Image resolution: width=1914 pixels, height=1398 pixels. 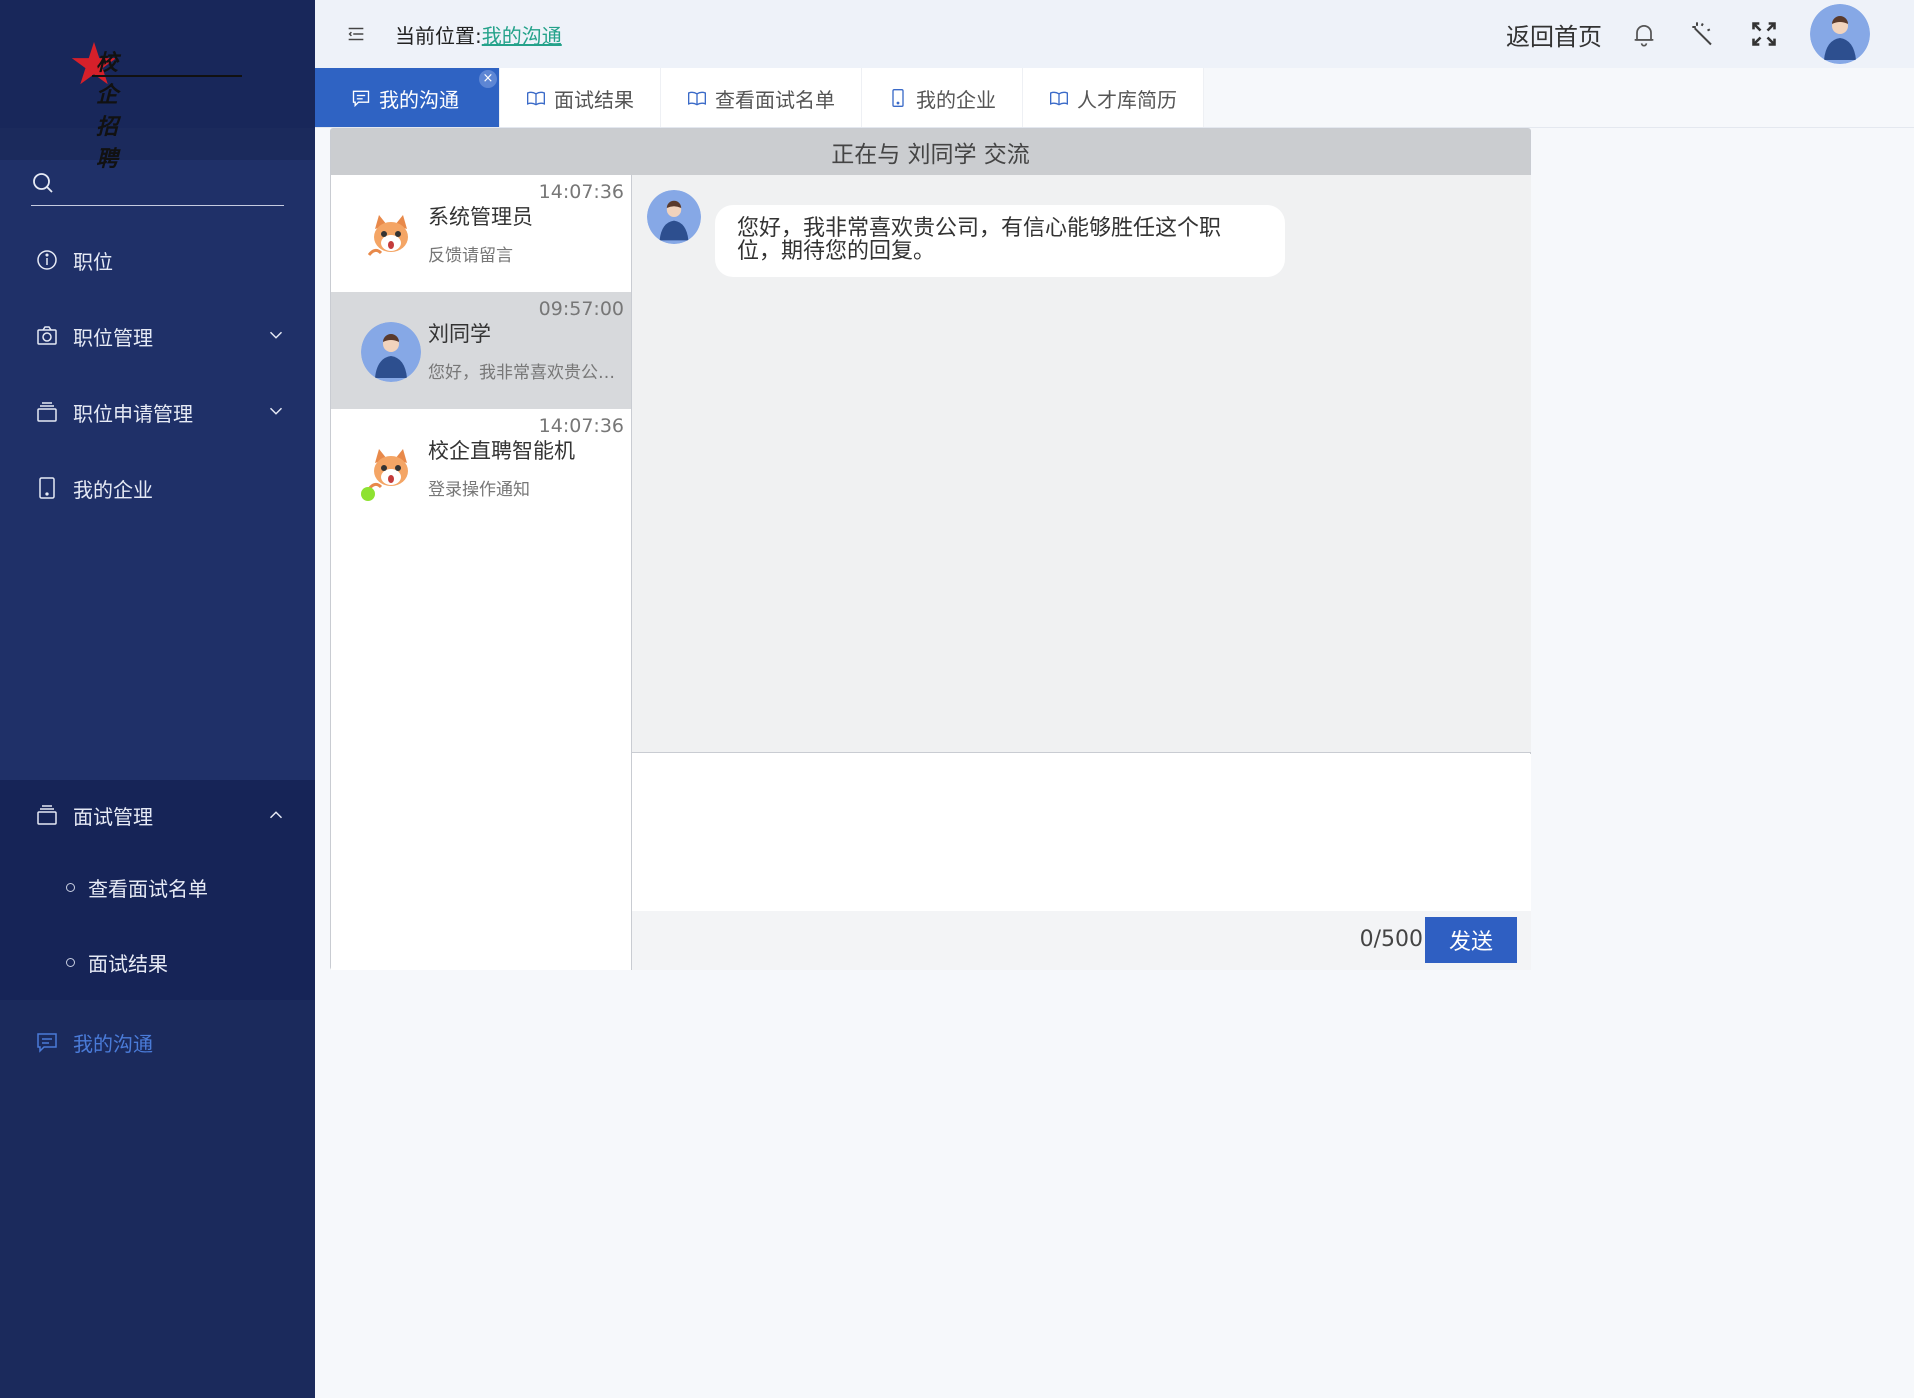 I want to click on sidebar-item-label: 我的沟通, so click(x=113, y=1043).